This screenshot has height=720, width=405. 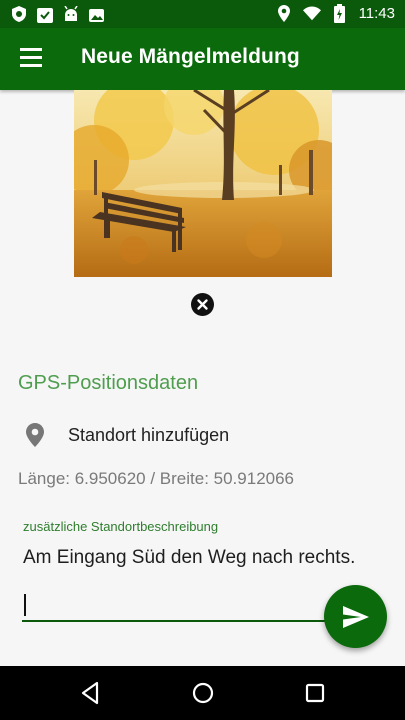 What do you see at coordinates (97, 14) in the screenshot?
I see `image-icon` at bounding box center [97, 14].